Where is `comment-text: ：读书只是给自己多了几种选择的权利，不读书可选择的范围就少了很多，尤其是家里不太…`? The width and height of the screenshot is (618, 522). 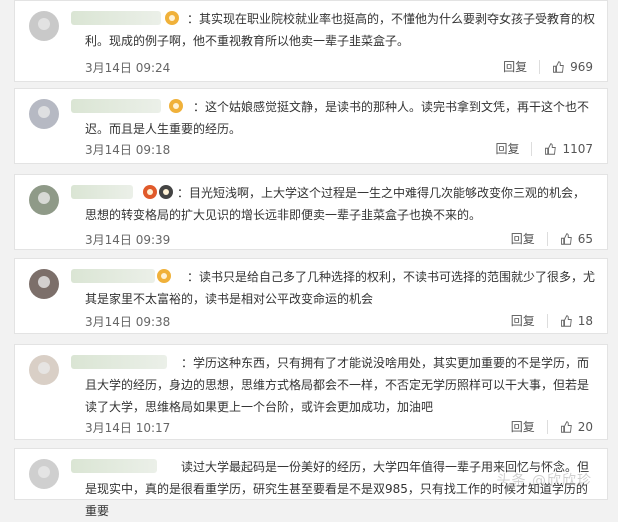 comment-text: ：读书只是给自己多了几种选择的权利，不读书可选择的范围就少了很多，尤其是家里不太… is located at coordinates (340, 288).